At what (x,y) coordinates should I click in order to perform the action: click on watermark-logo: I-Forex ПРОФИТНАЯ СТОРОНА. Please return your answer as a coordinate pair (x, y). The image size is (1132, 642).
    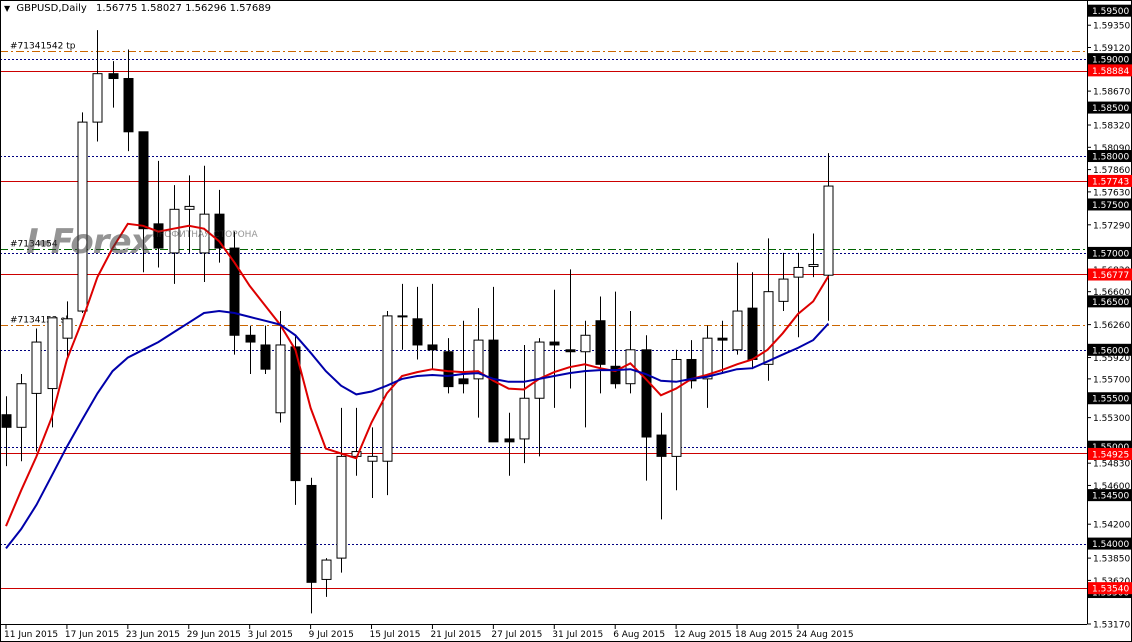
    Looking at the image, I should click on (142, 242).